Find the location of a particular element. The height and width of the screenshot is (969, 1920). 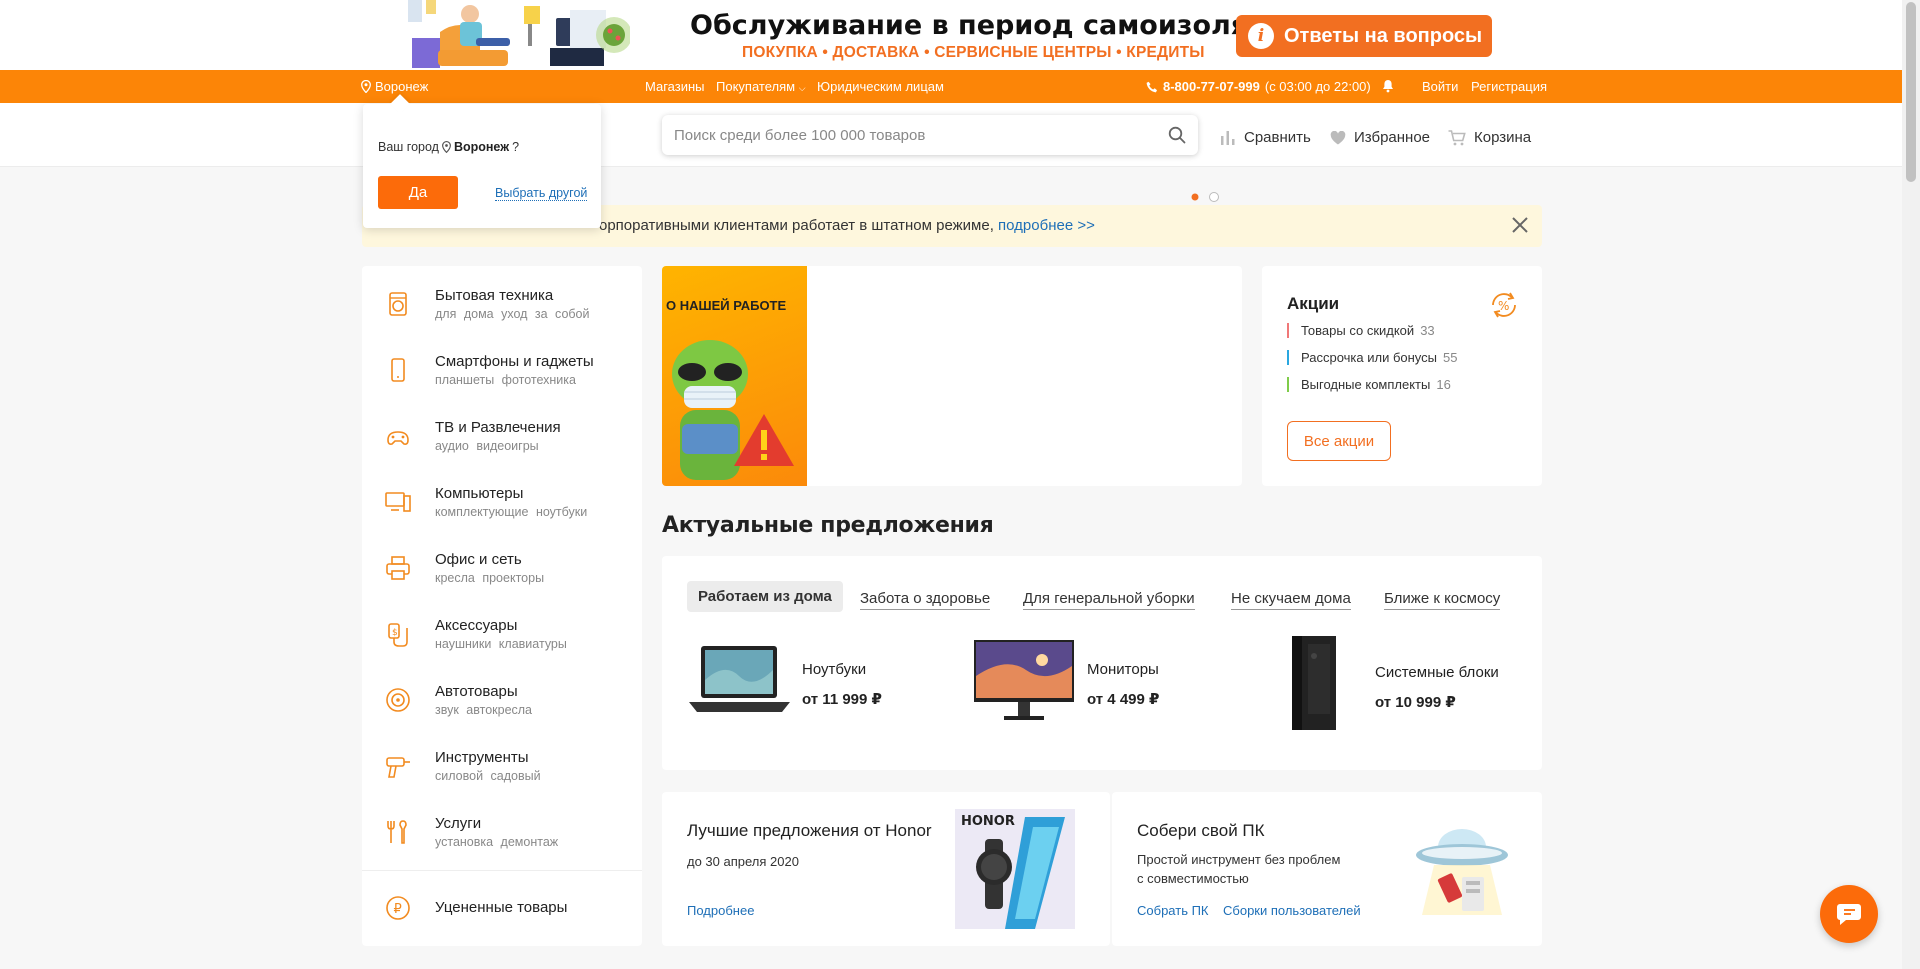

category-title: Инструменты is located at coordinates (482, 757).